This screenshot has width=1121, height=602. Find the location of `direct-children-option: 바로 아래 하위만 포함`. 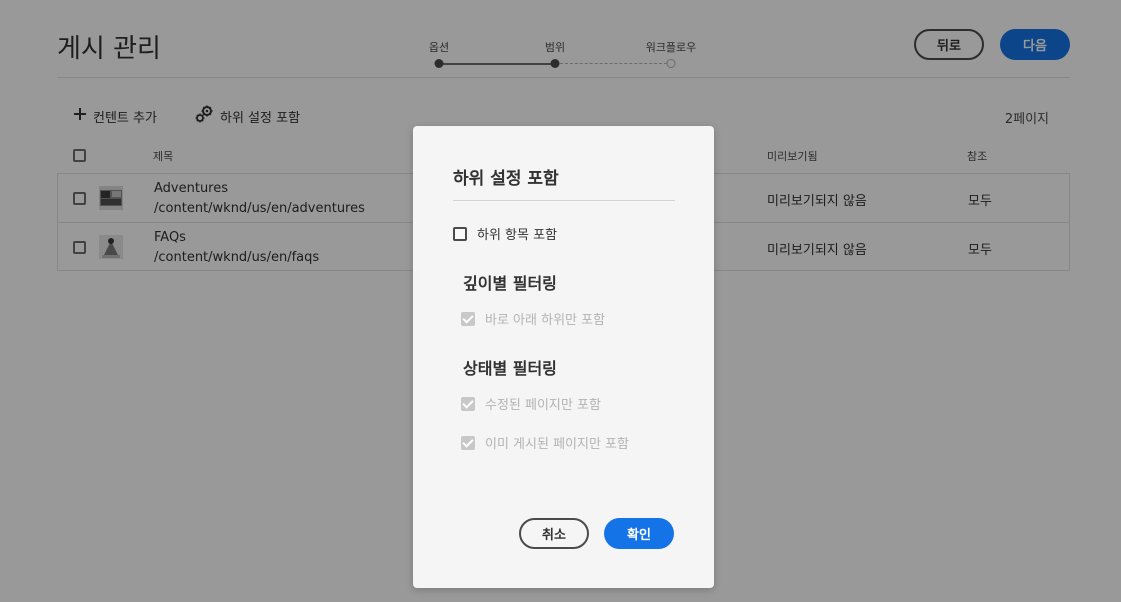

direct-children-option: 바로 아래 하위만 포함 is located at coordinates (533, 318).